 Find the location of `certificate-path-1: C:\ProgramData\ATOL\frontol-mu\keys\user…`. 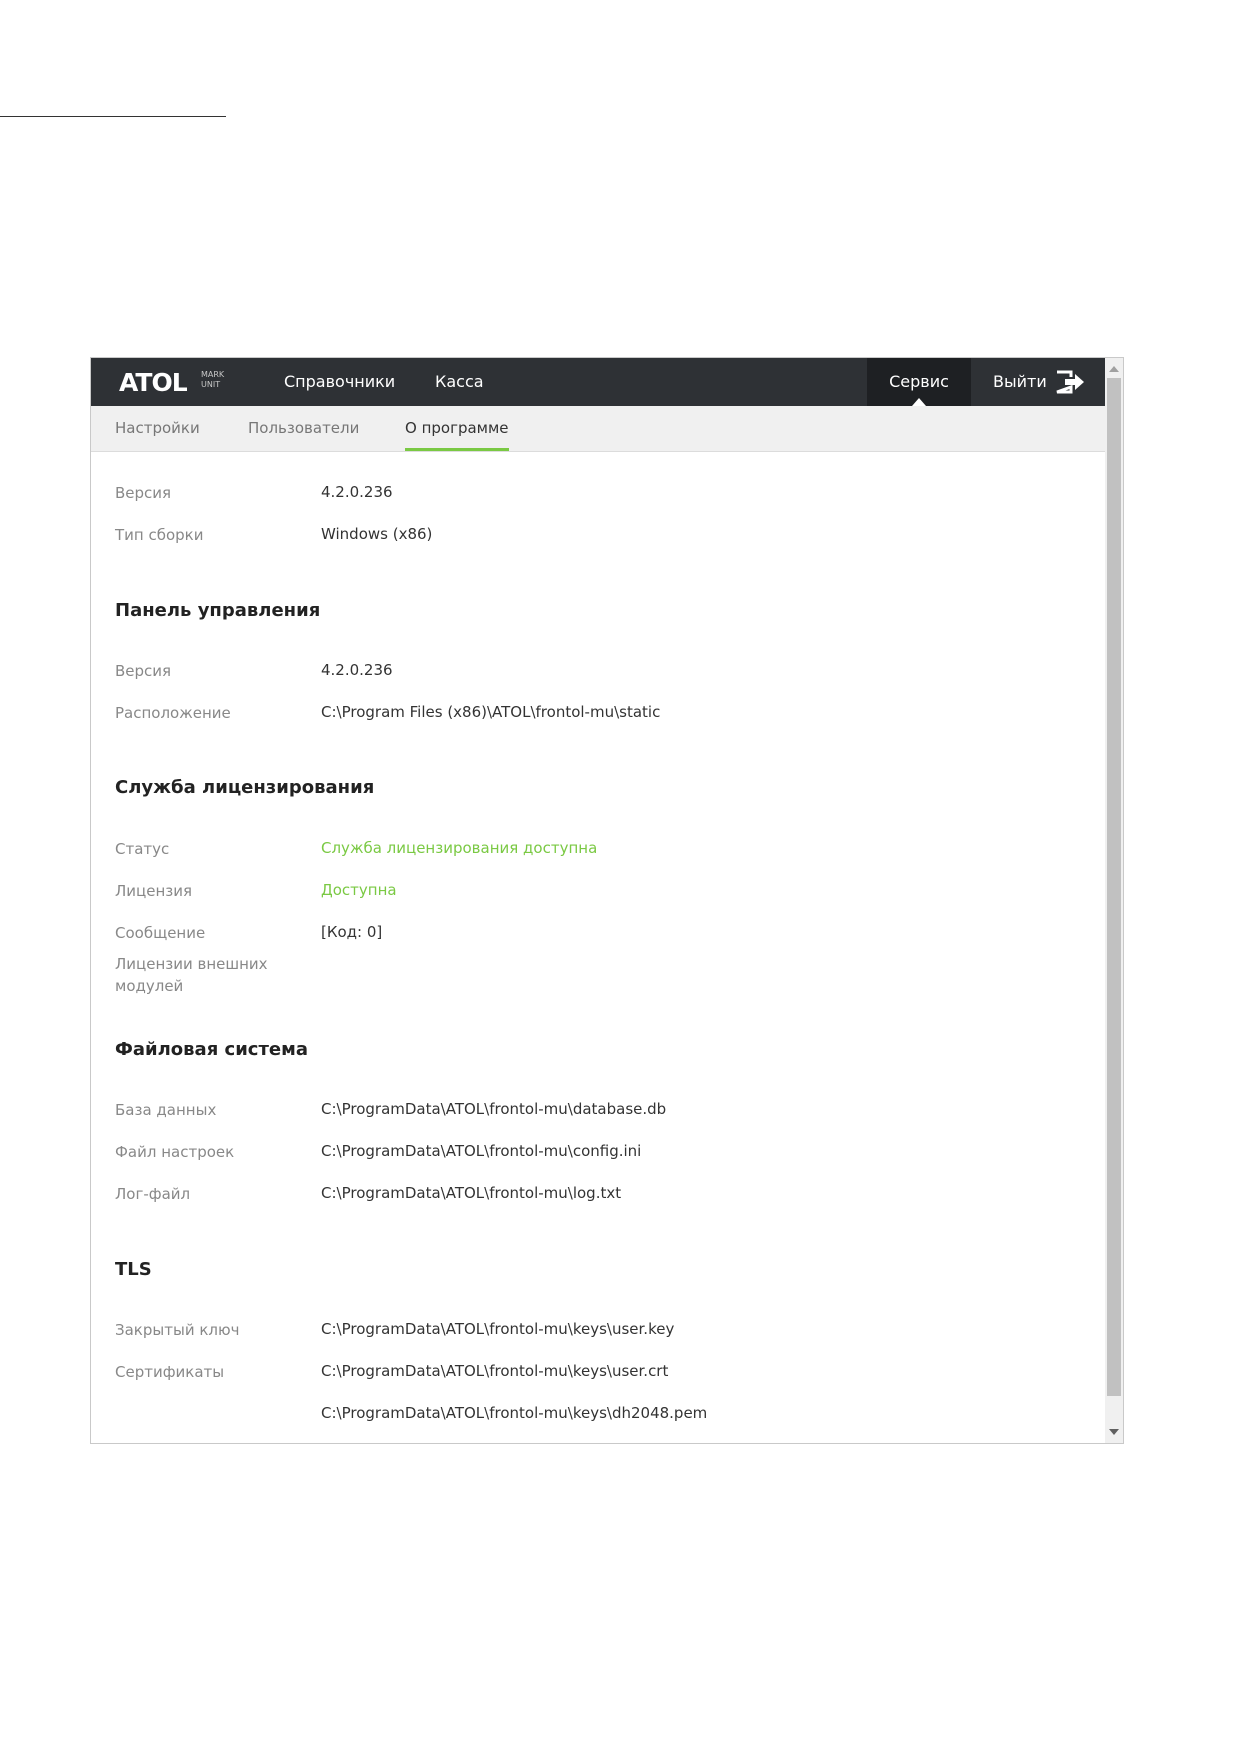

certificate-path-1: C:\ProgramData\ATOL\frontol-mu\keys\user… is located at coordinates (495, 1371).